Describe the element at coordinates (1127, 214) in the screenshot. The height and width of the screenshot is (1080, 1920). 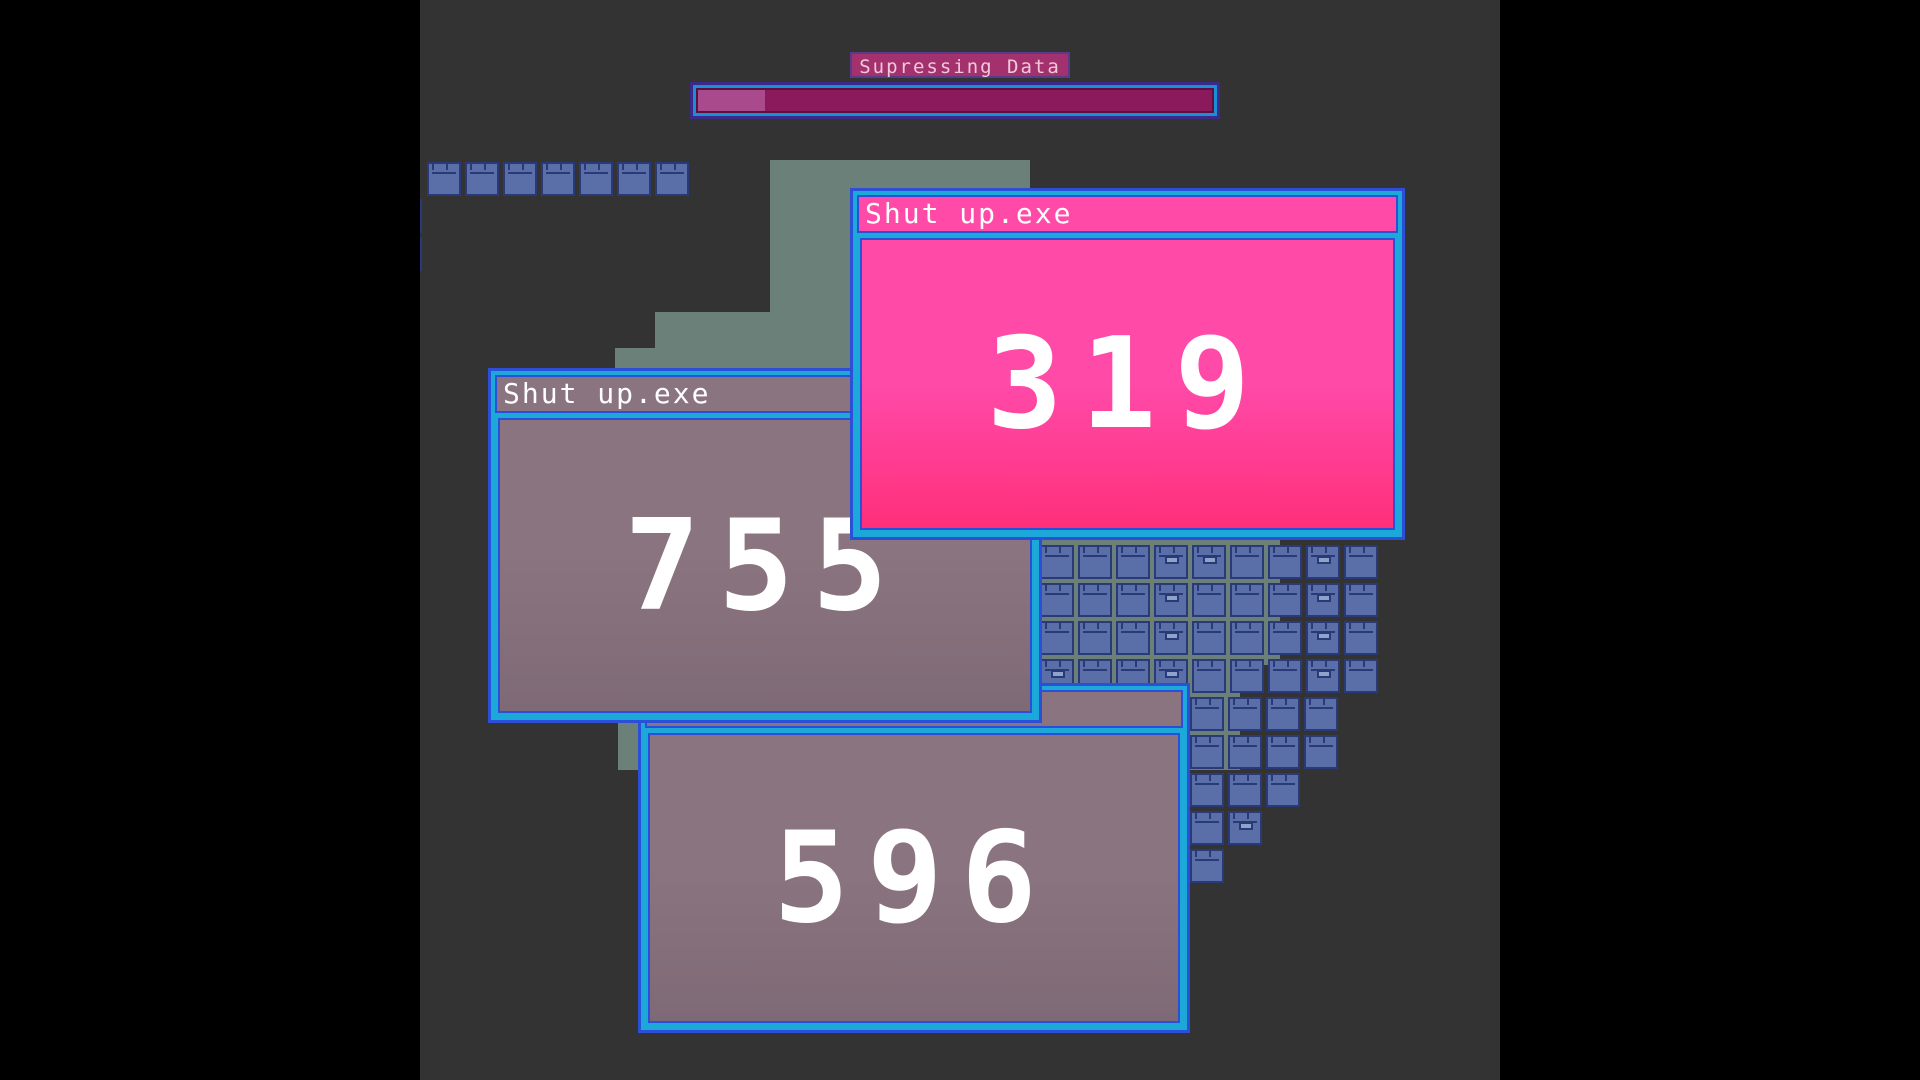
I see `window-319-title: Shut up.exe` at that location.